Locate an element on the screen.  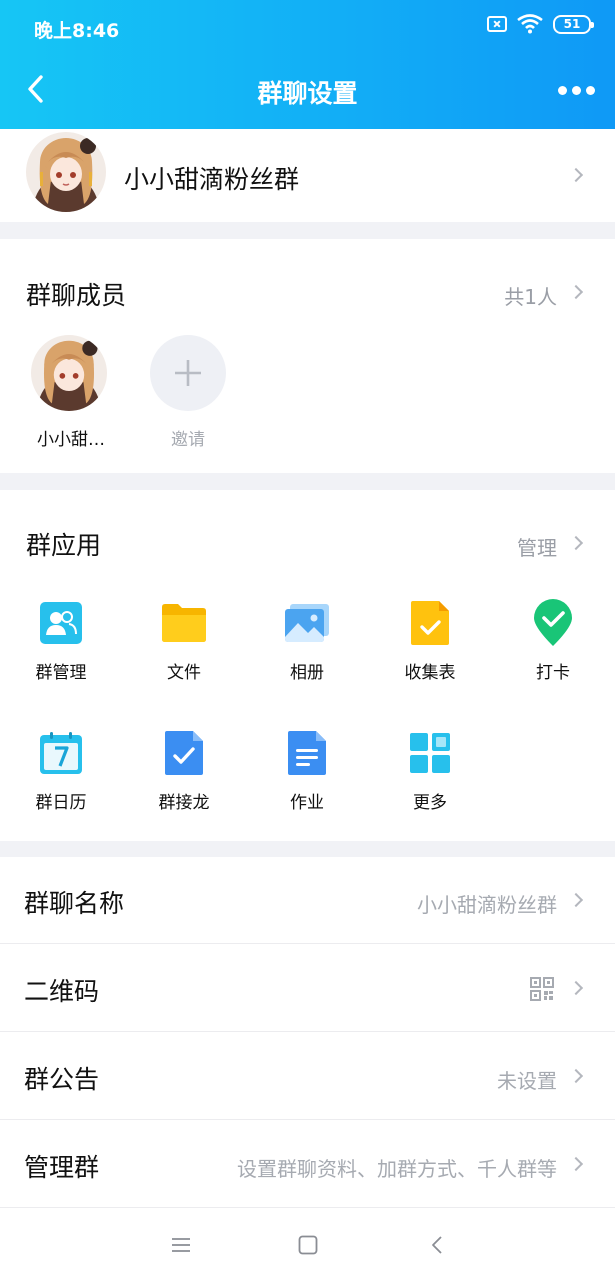
group-name-label: 群聊名称 is located at coordinates (74, 903).